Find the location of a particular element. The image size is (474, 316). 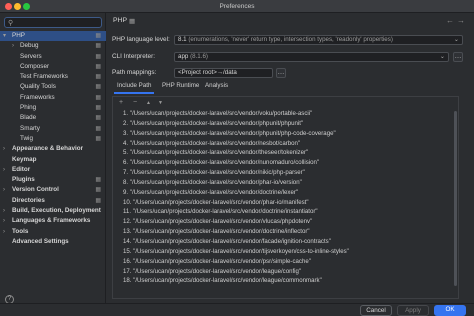

sidebar-item: › Debug ▦ is located at coordinates (53, 46).